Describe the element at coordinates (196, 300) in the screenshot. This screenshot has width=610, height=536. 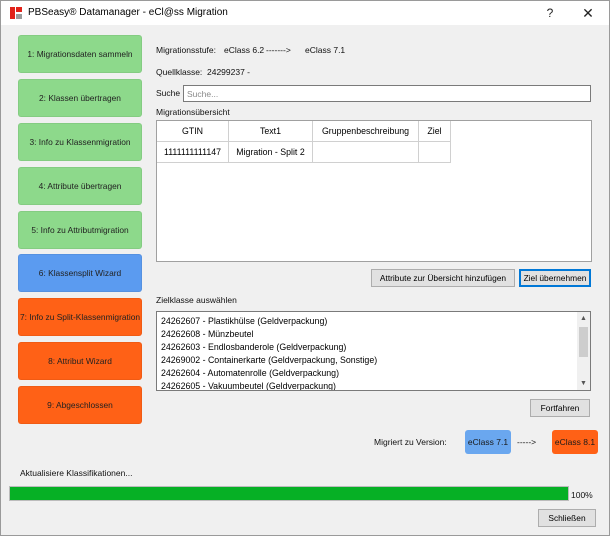
I see `target-class-title: Zielklasse auswählen` at that location.